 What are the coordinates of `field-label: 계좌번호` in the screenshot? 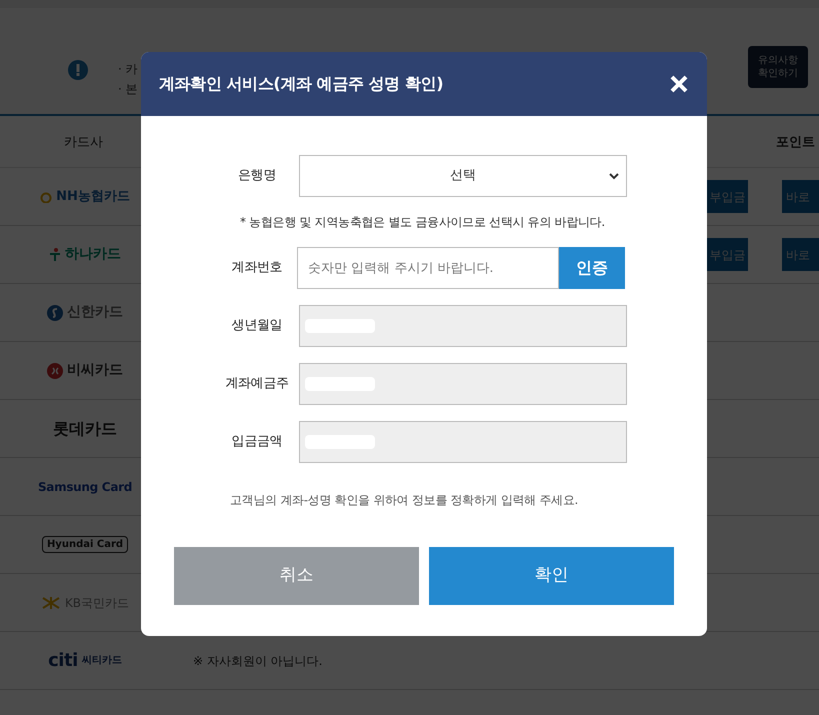 It's located at (257, 268).